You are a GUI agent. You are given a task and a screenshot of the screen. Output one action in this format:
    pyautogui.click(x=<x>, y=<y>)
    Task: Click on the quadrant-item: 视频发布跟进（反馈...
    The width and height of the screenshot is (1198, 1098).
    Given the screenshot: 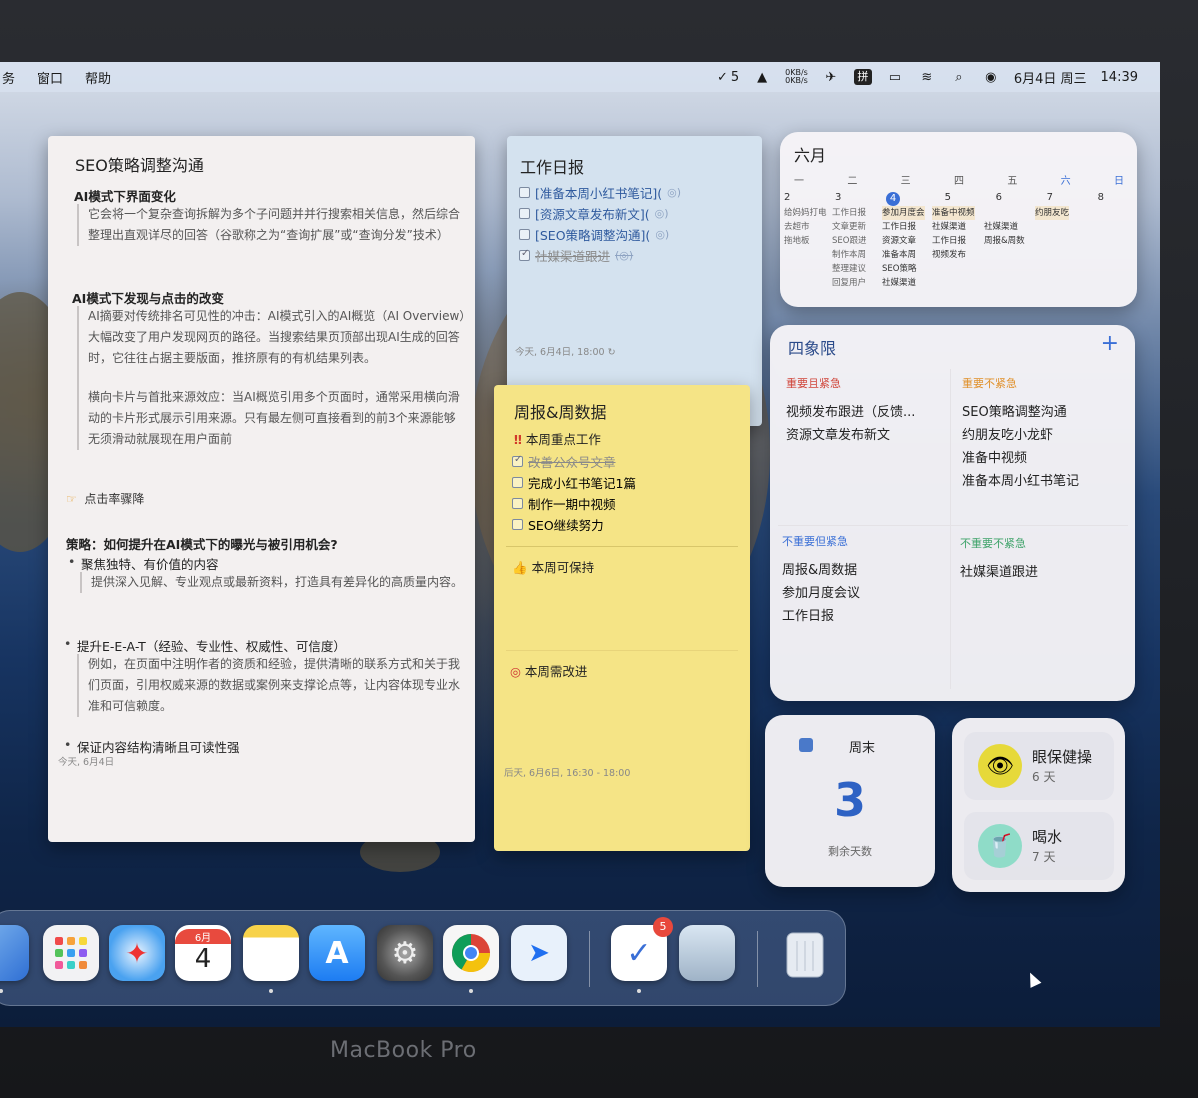 What is the action you would take?
    pyautogui.click(x=871, y=412)
    